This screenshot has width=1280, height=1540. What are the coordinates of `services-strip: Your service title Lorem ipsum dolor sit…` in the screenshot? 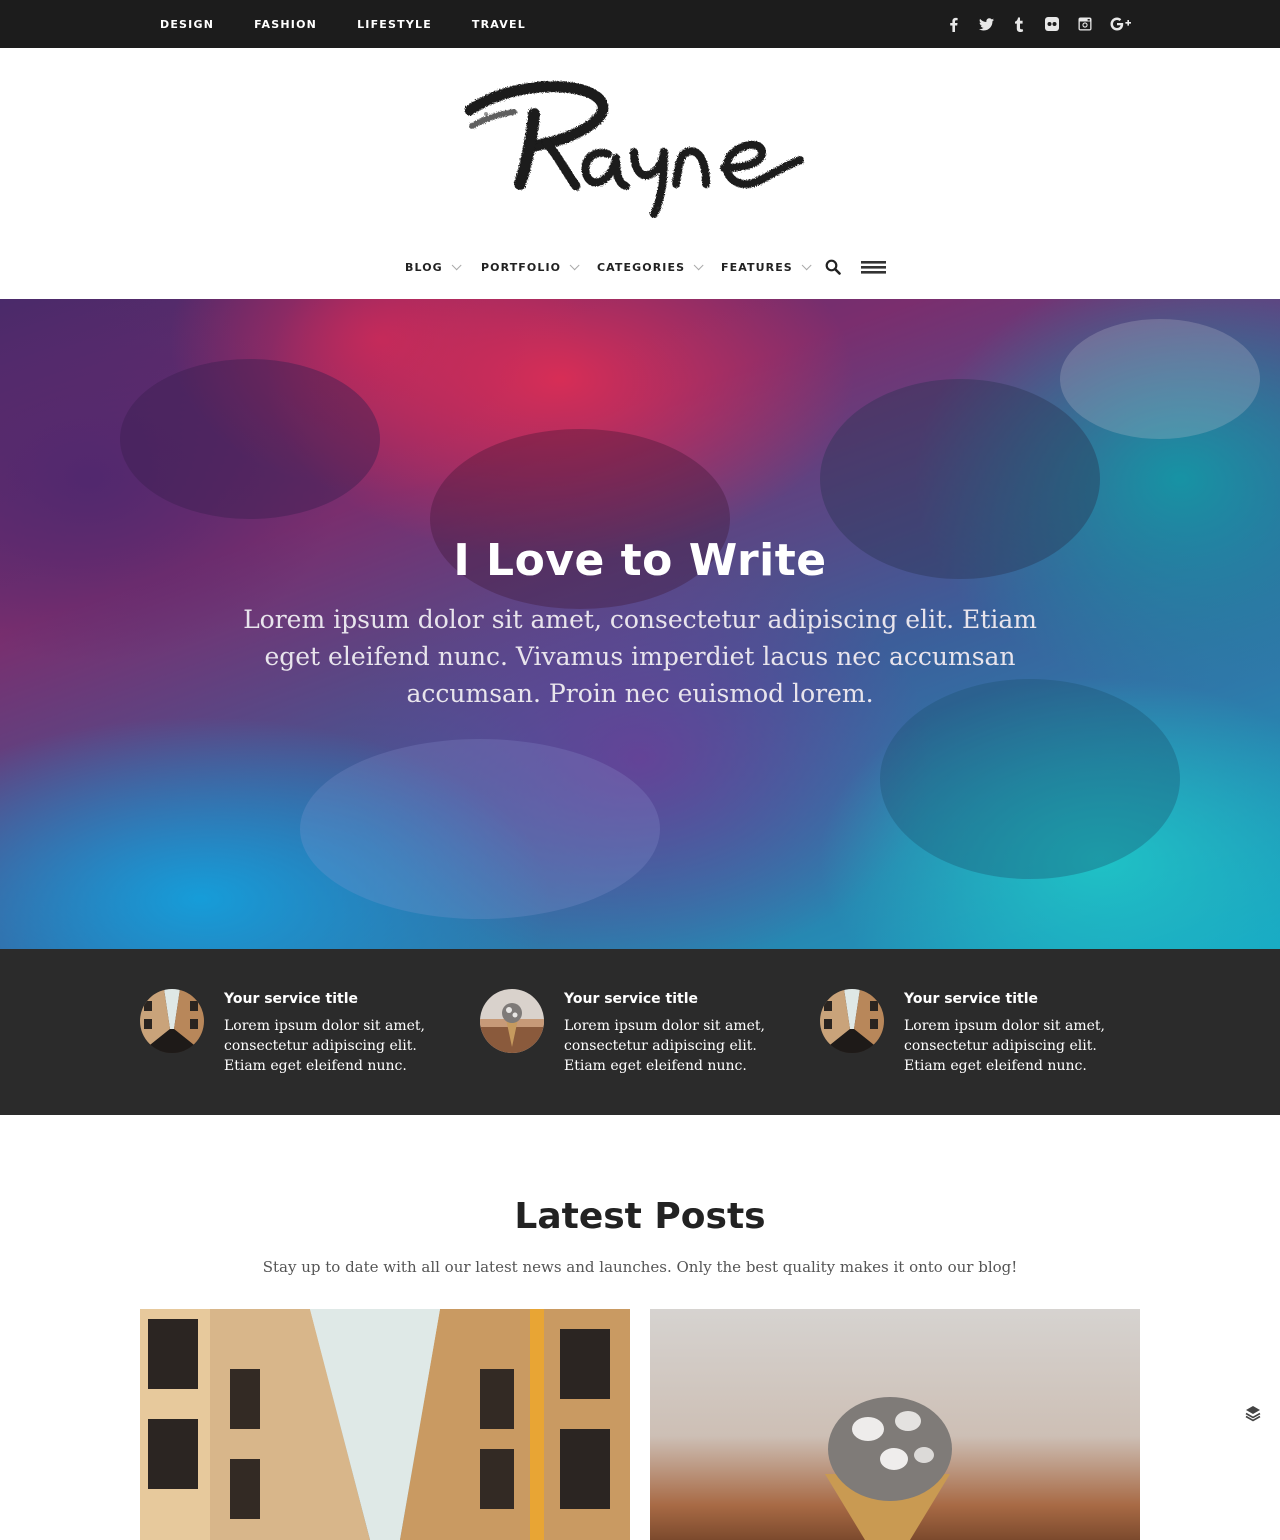 It's located at (640, 1032).